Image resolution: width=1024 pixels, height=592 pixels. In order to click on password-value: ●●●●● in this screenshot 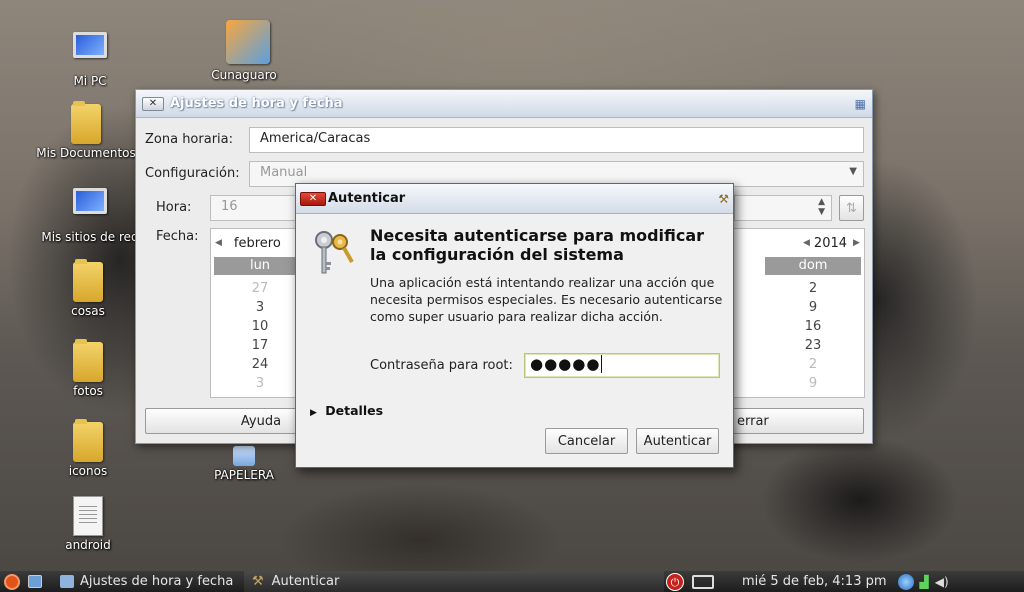, I will do `click(565, 364)`.